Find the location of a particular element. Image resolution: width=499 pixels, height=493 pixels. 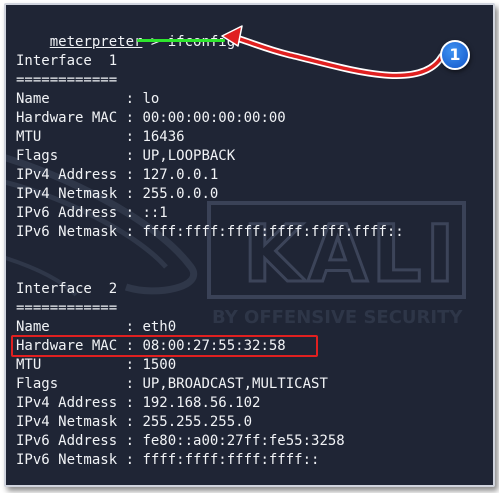

interface-1-row-hardware-mac: Hardware MAC : 00:00:00:00:00:00 is located at coordinates (151, 118).